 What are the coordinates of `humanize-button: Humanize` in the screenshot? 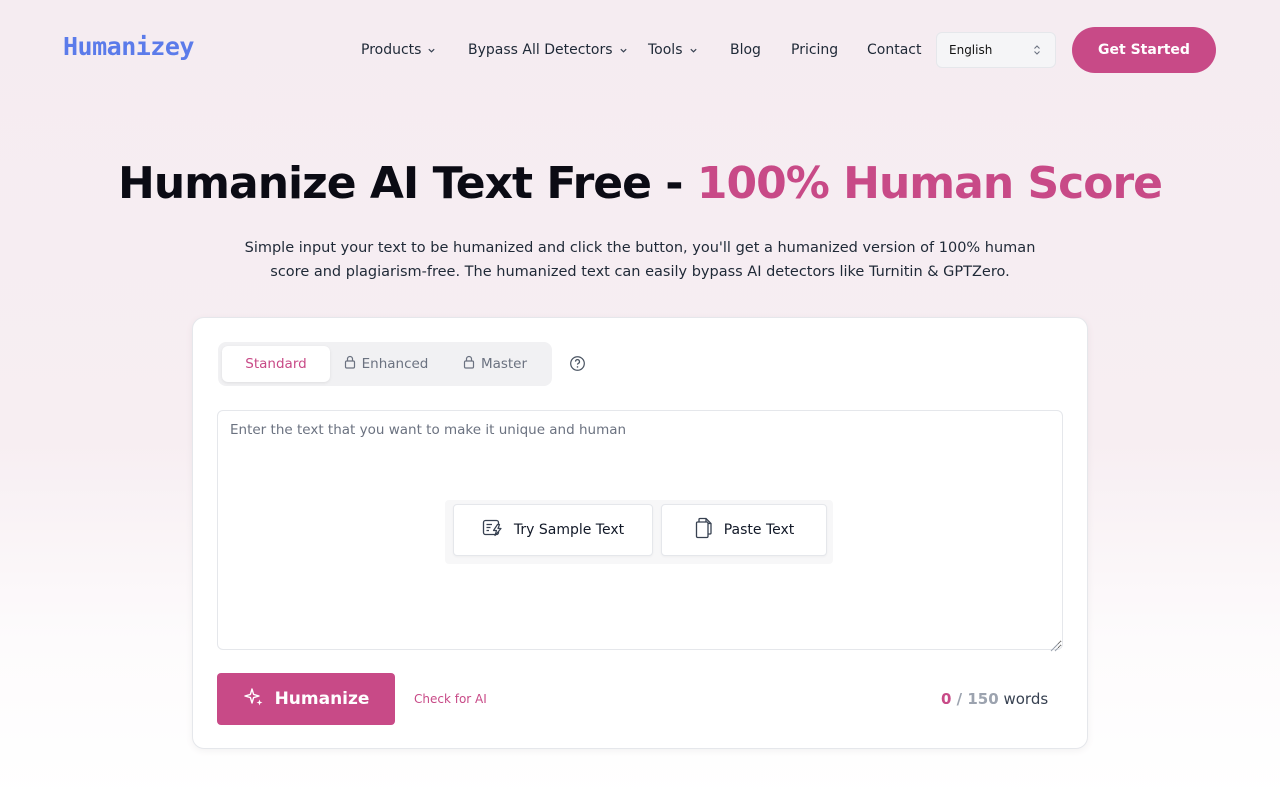 It's located at (306, 699).